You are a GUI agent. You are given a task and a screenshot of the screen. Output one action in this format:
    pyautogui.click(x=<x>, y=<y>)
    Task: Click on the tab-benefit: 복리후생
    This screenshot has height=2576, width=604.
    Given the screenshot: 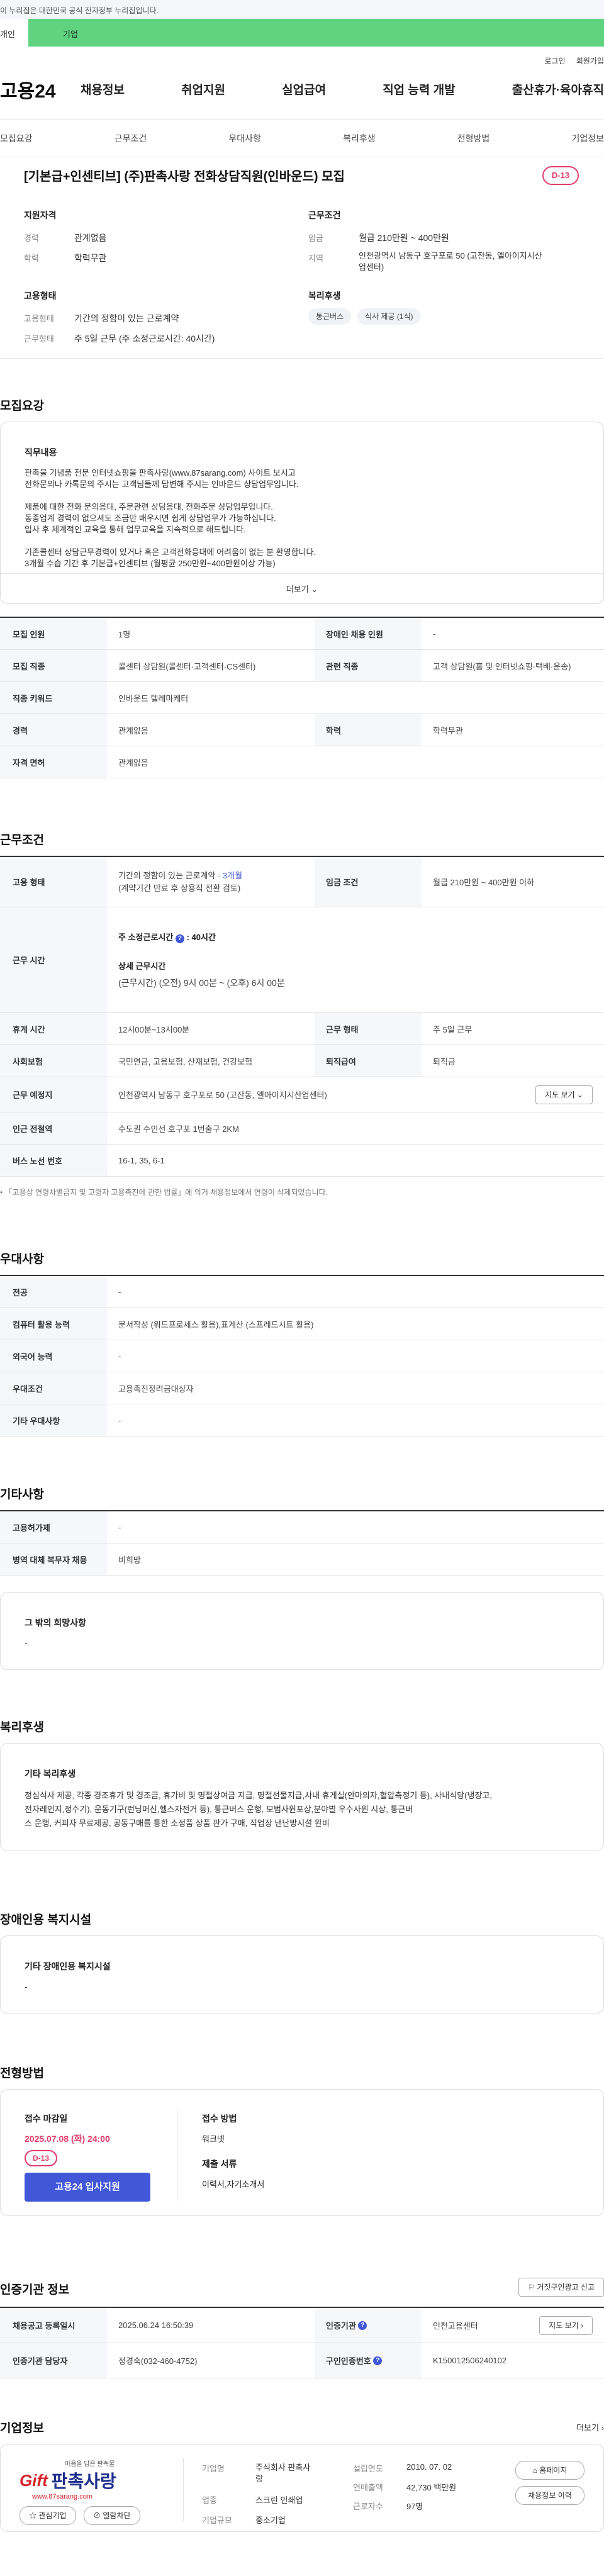 What is the action you would take?
    pyautogui.click(x=359, y=138)
    